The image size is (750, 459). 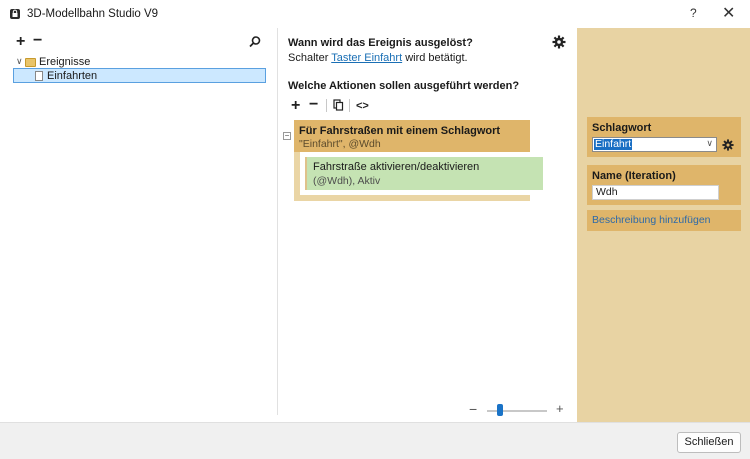 I want to click on loop-bracket, so click(x=297, y=174).